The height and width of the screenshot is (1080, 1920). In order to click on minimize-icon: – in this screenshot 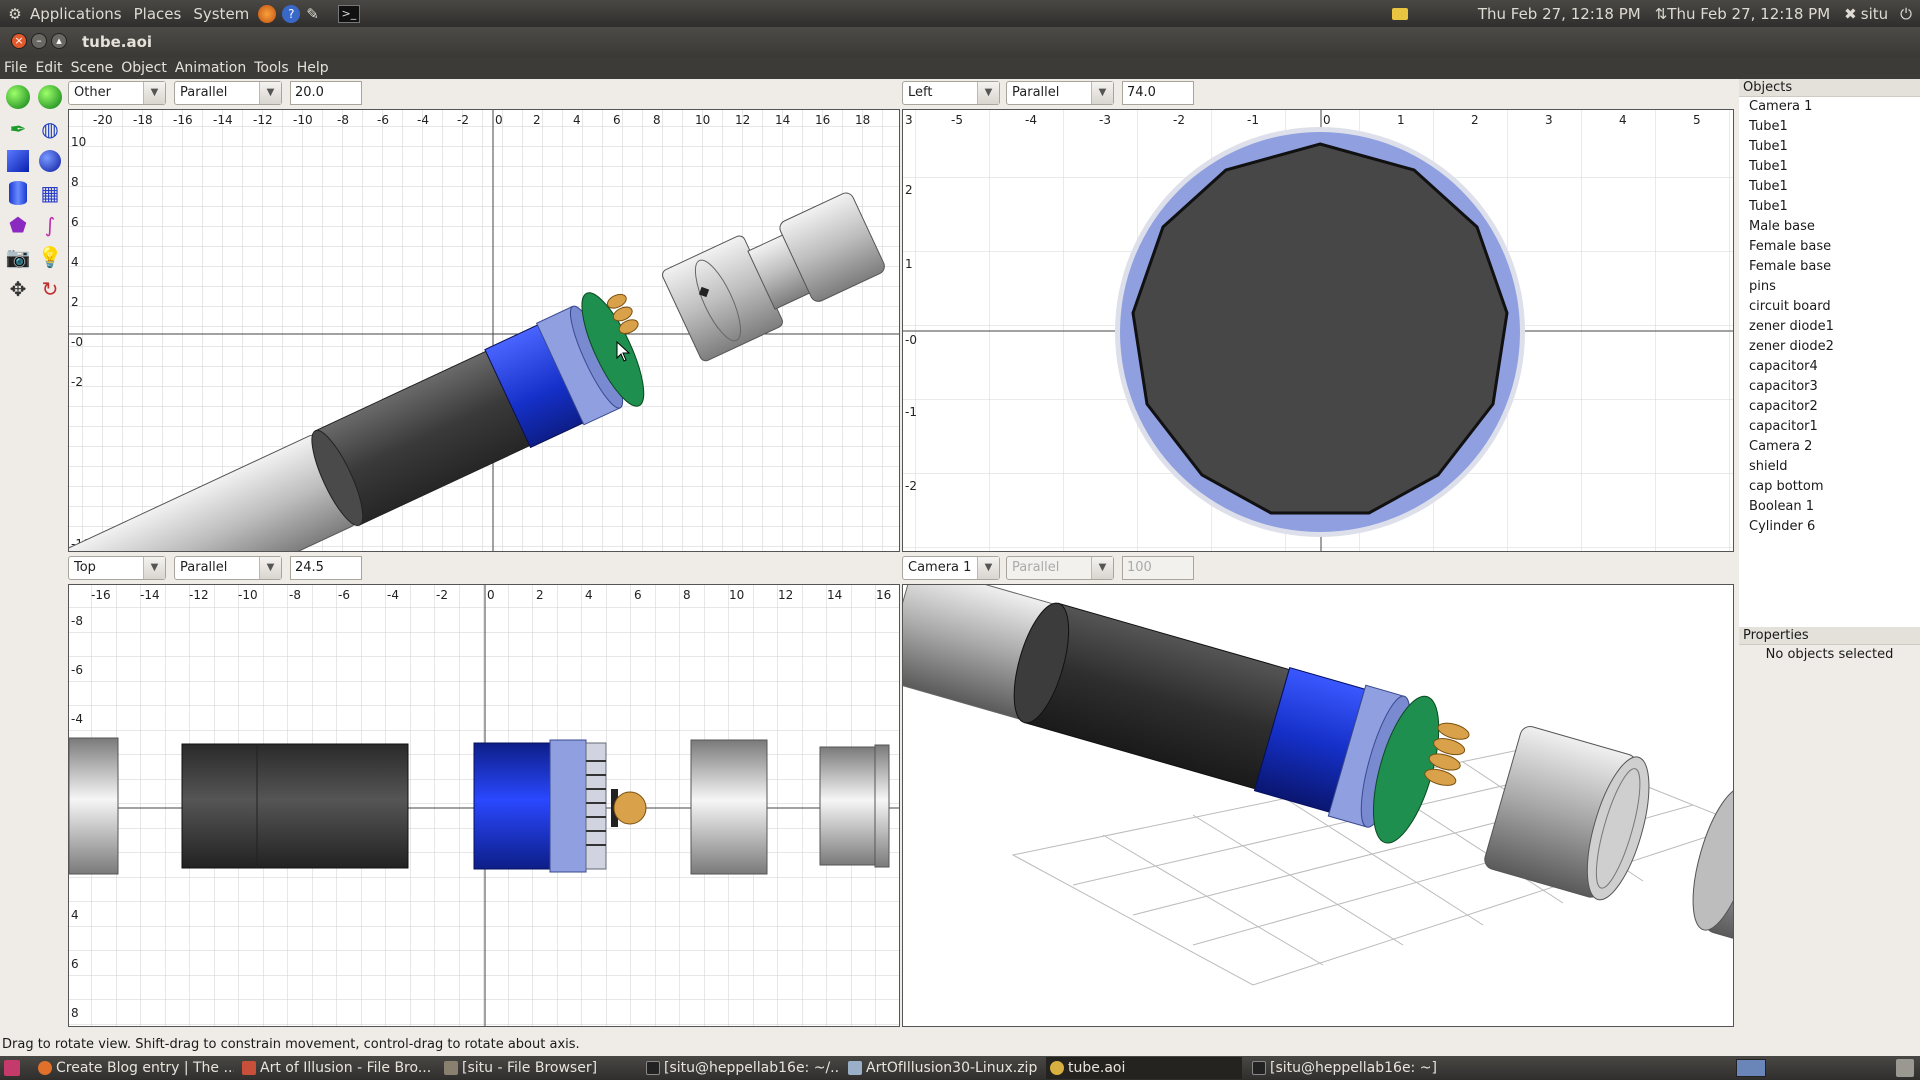, I will do `click(39, 41)`.